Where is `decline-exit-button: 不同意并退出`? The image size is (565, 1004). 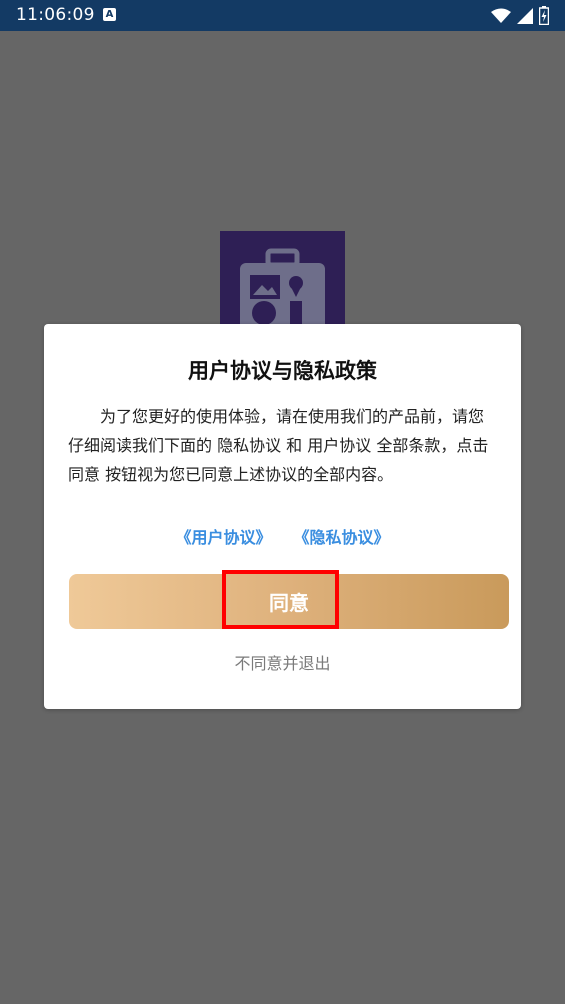
decline-exit-button: 不同意并退出 is located at coordinates (282, 662).